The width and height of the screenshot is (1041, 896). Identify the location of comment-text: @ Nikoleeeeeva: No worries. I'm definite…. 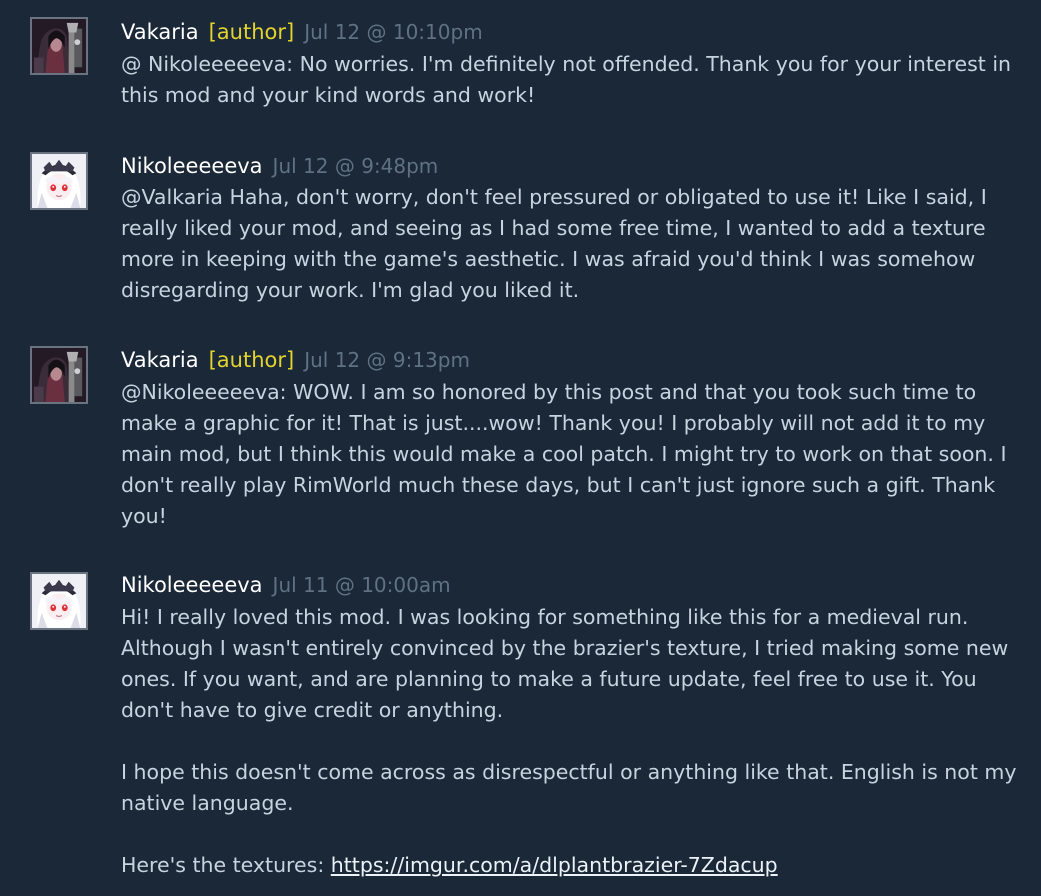
(573, 80).